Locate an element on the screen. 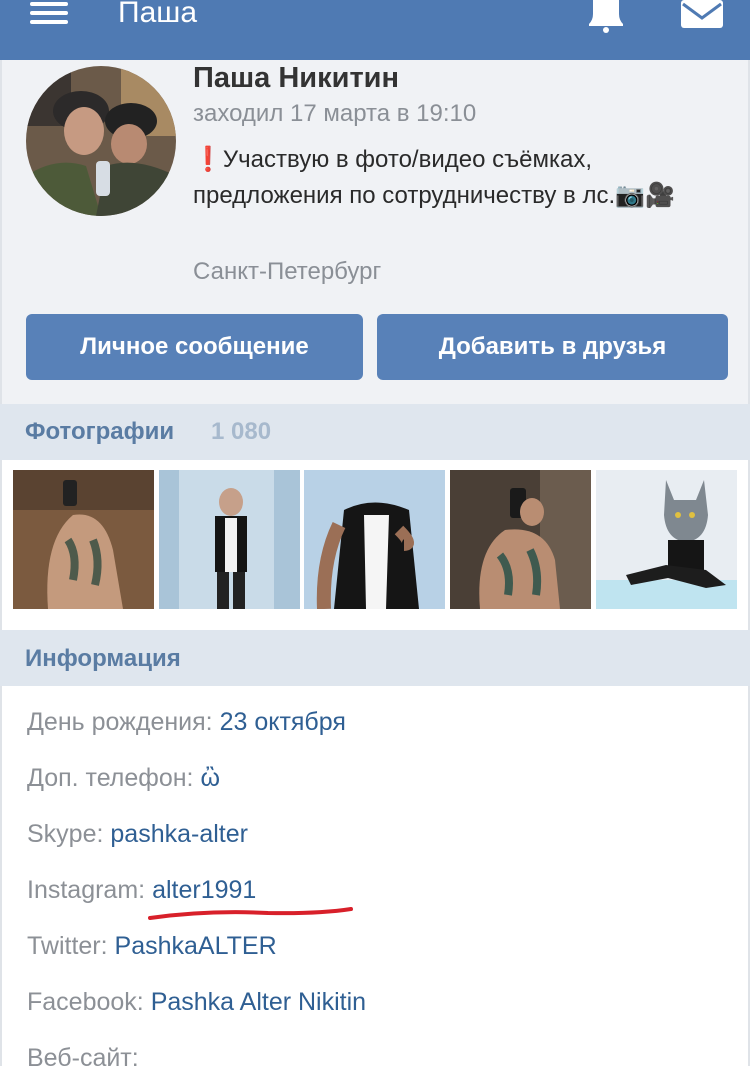  info-label: Facebook: is located at coordinates (85, 1002).